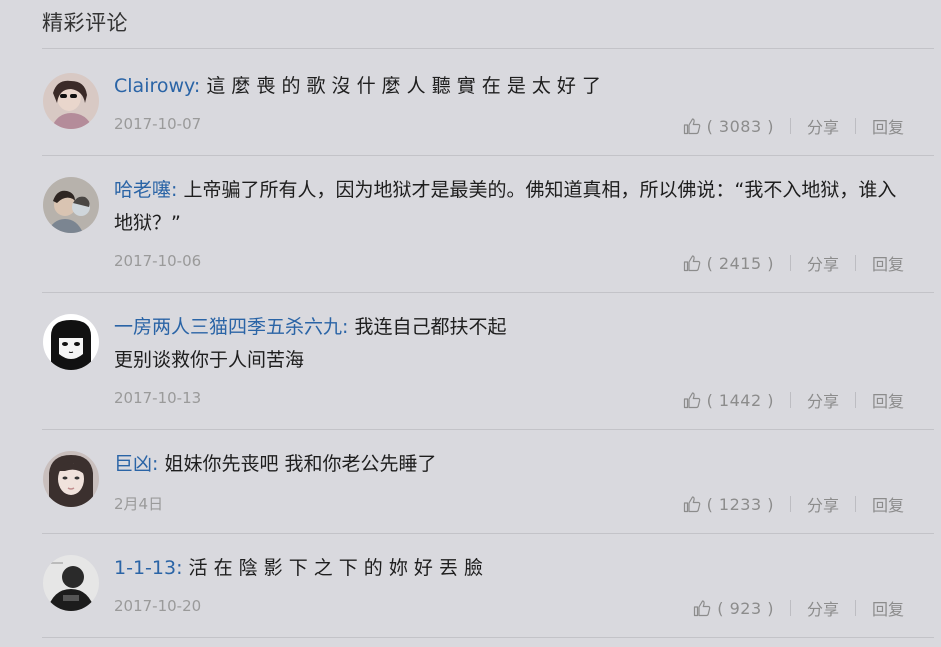  I want to click on comment-text: 這 麼 喪 的 歌 沒 什 麼 人 聽 實 在 是 太 好 了, so click(403, 86).